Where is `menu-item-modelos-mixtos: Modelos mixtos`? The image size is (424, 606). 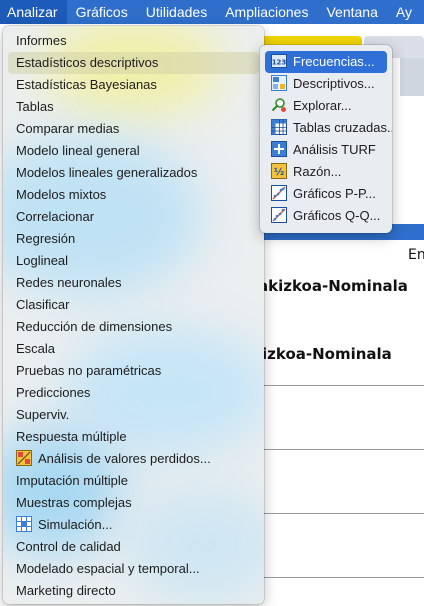
menu-item-modelos-mixtos: Modelos mixtos is located at coordinates (133, 195).